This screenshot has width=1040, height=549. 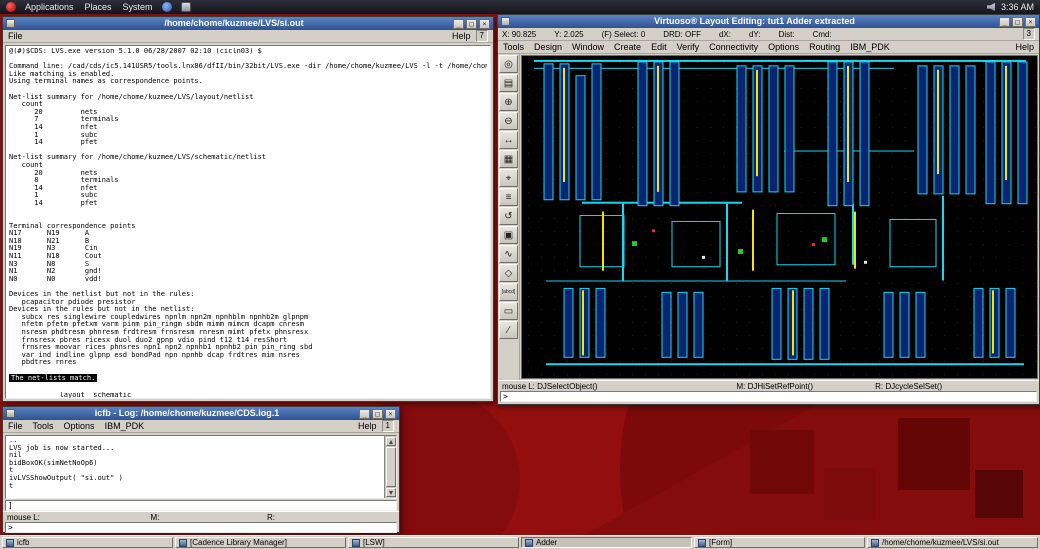 I want to click on zoom-in-icon: ⊕, so click(x=508, y=102).